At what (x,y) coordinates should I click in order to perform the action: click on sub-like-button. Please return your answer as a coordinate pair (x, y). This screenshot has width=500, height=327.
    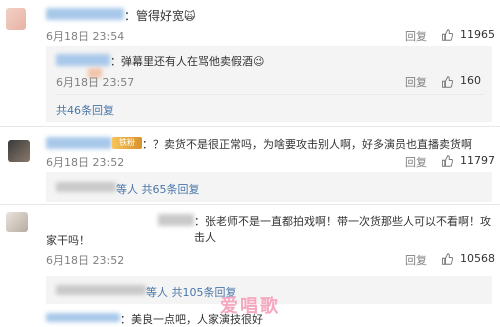
    Looking at the image, I should click on (447, 82).